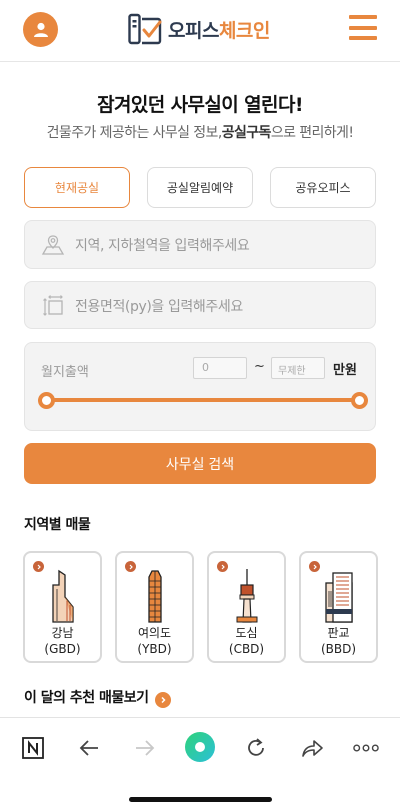 The width and height of the screenshot is (400, 810). What do you see at coordinates (159, 307) in the screenshot?
I see `area-placeholder: 전용면적(py)을 입력해주세요` at bounding box center [159, 307].